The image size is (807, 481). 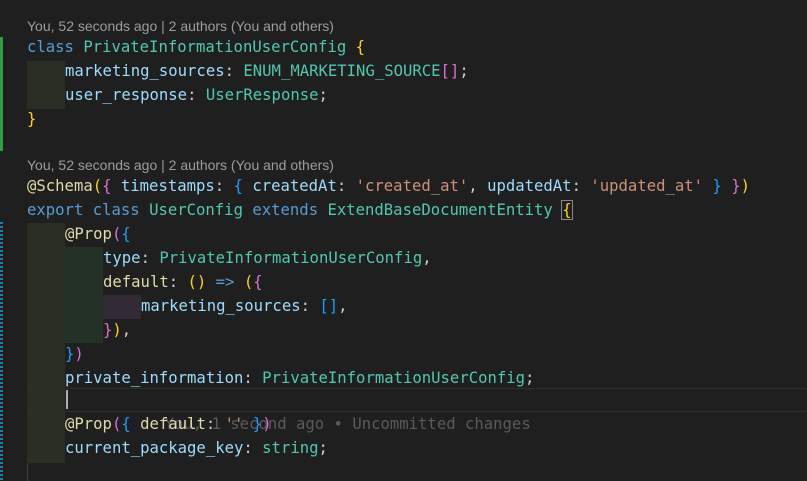 I want to click on added-lines-gutter-marker, so click(x=1, y=94).